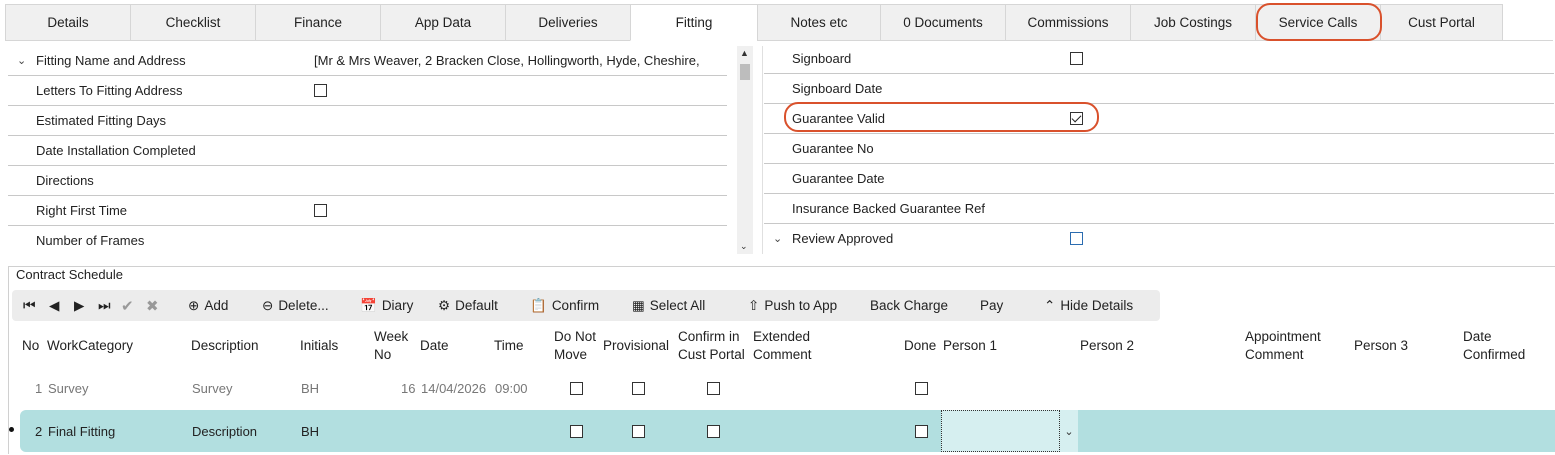 This screenshot has width=1555, height=455. What do you see at coordinates (838, 178) in the screenshot?
I see `field-label: Guarantee Date` at bounding box center [838, 178].